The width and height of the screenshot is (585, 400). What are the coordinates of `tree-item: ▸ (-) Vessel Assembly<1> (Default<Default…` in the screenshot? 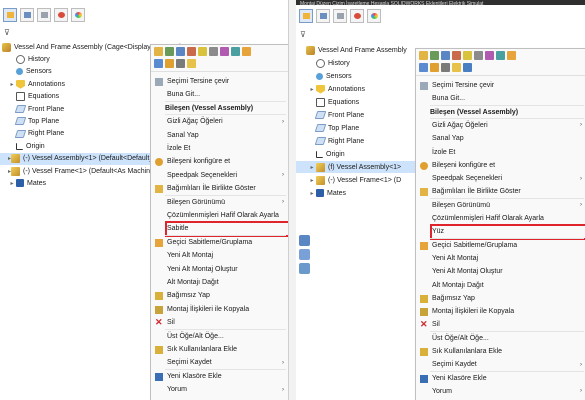 It's located at (88, 158).